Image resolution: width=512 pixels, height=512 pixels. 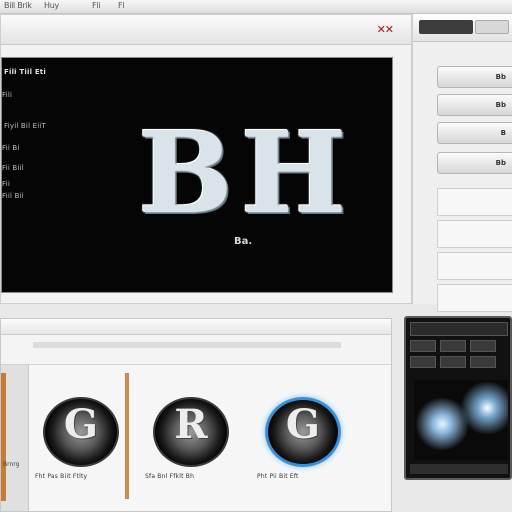 I want to click on preview-image, so click(x=461, y=420).